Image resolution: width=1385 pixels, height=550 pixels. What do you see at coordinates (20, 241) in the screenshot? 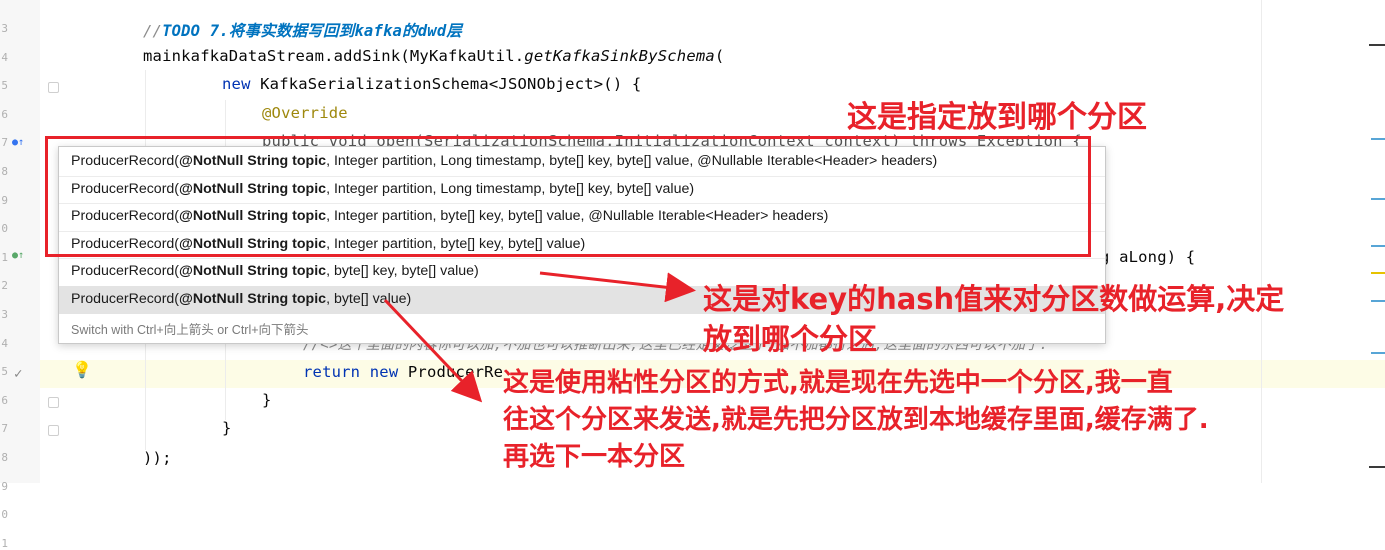
I see `editor-gutter` at bounding box center [20, 241].